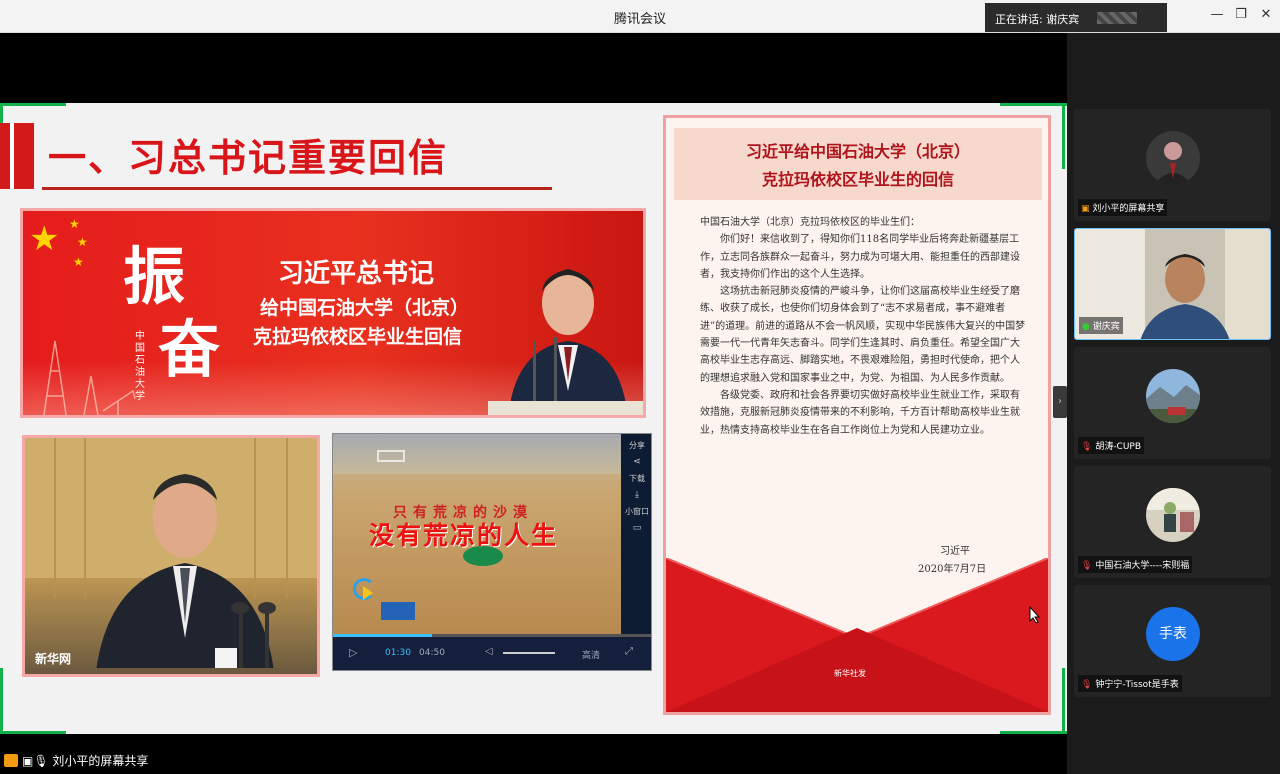  Describe the element at coordinates (1085, 209) in the screenshot. I see `screen-share-icon: ▣` at that location.